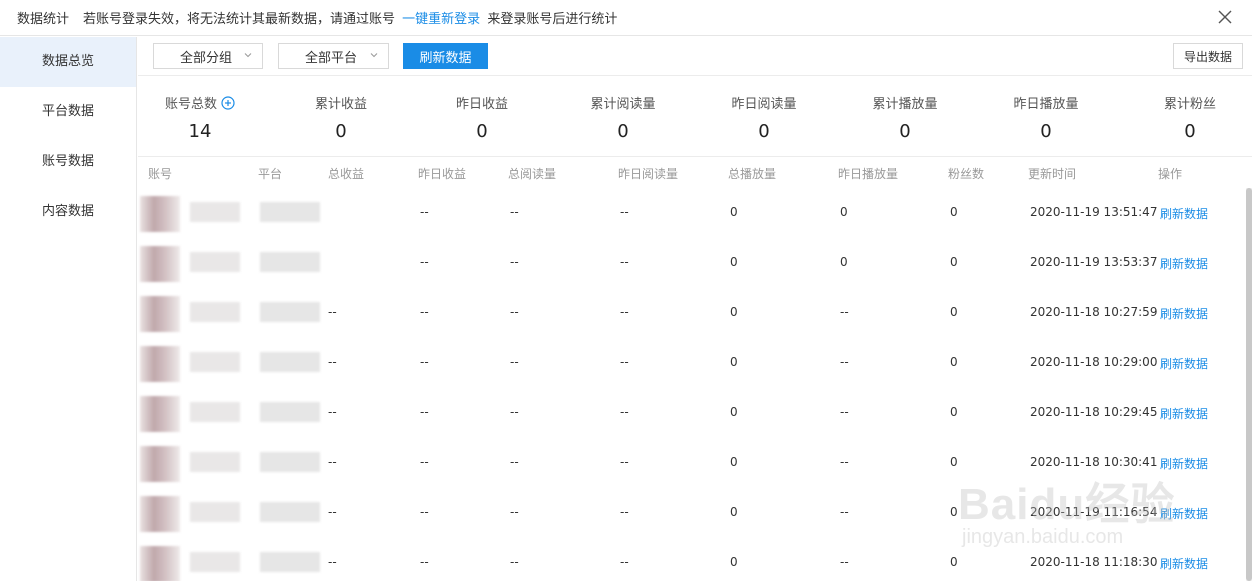  I want to click on col-account: 账号, so click(160, 174).